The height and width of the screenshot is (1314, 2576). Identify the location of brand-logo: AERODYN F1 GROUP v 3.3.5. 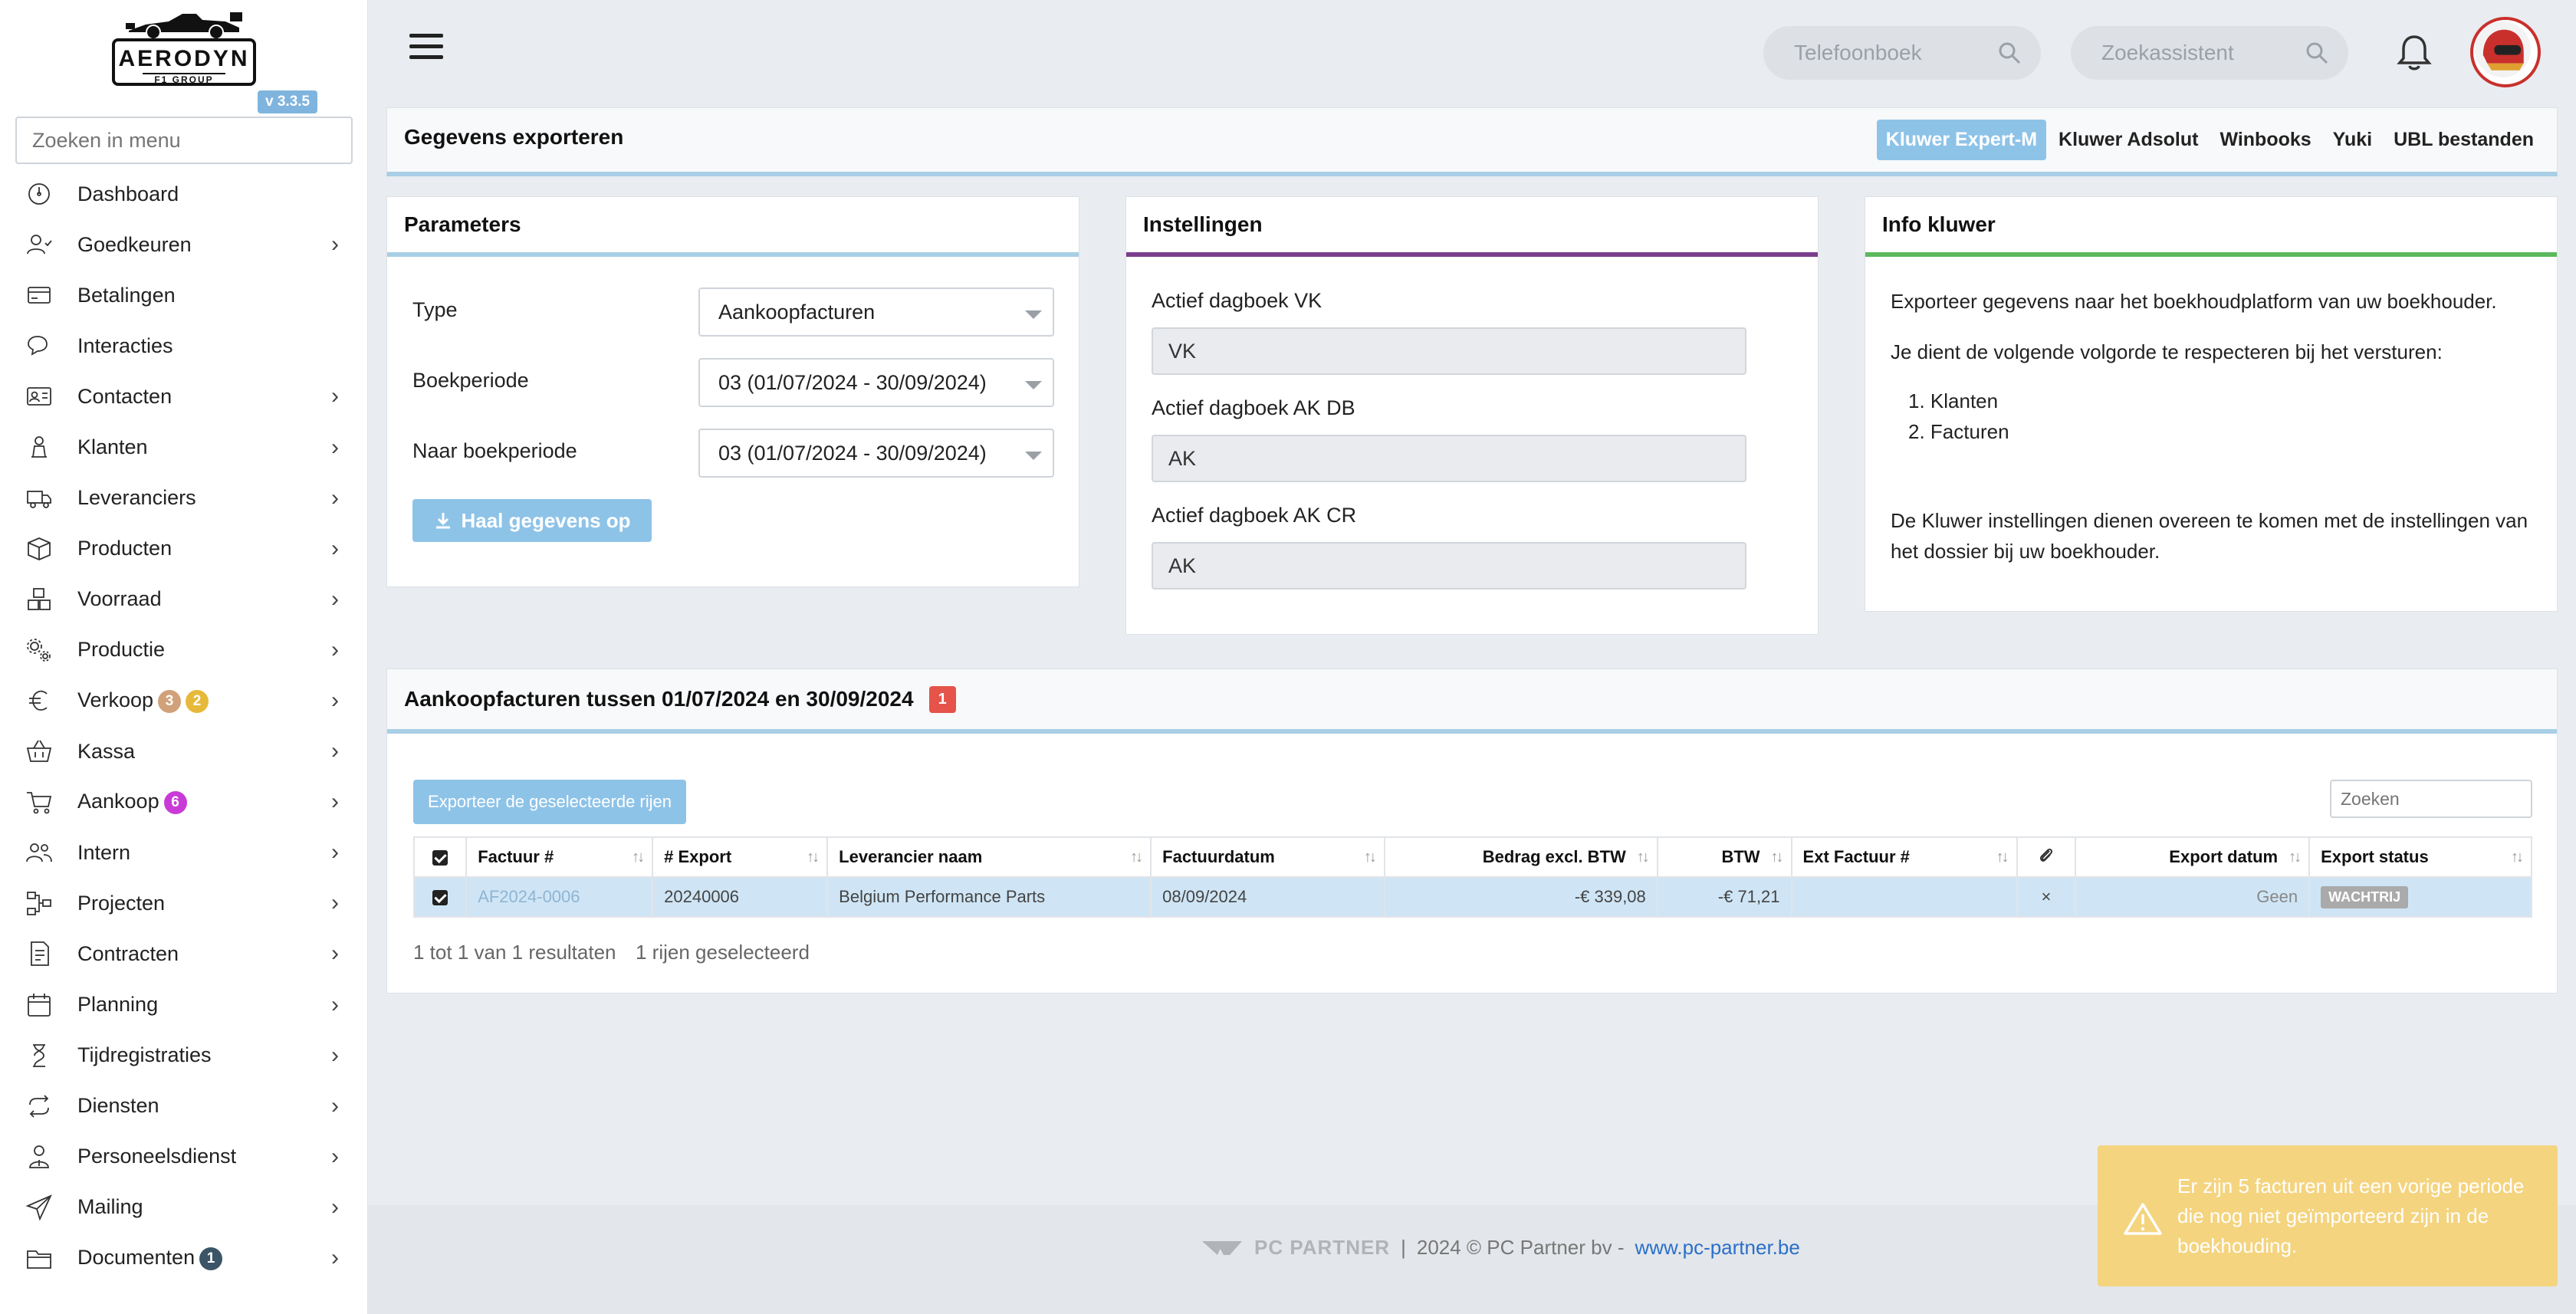
(184, 57).